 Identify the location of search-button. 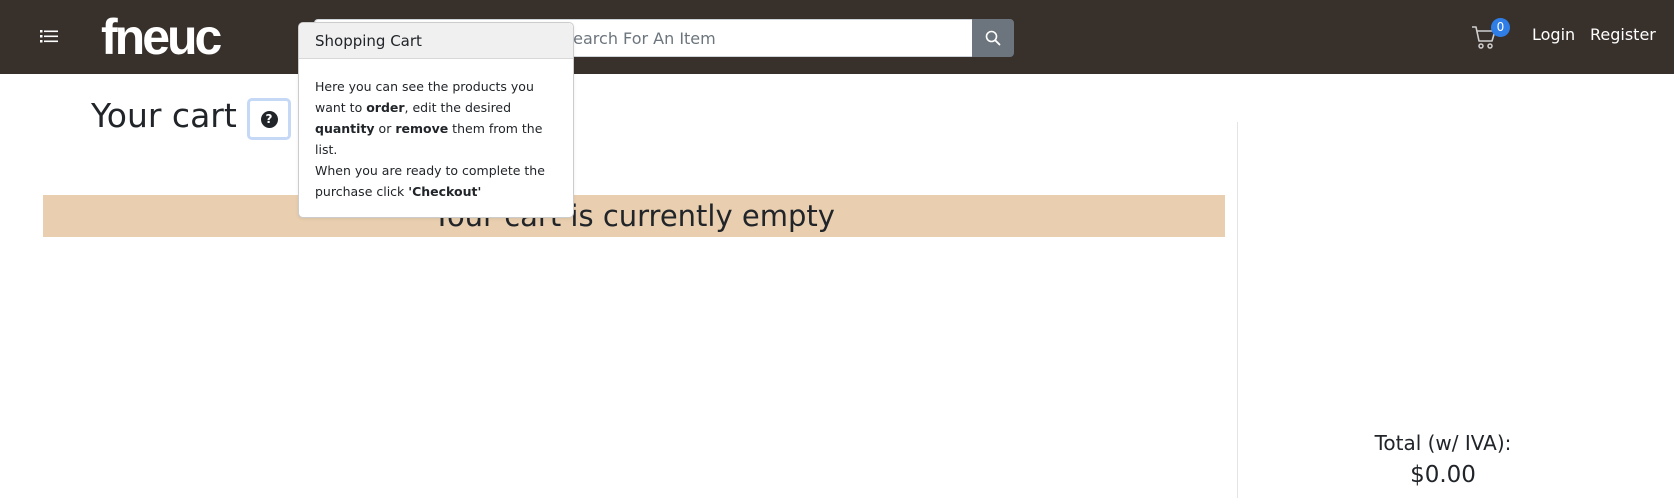
(993, 38).